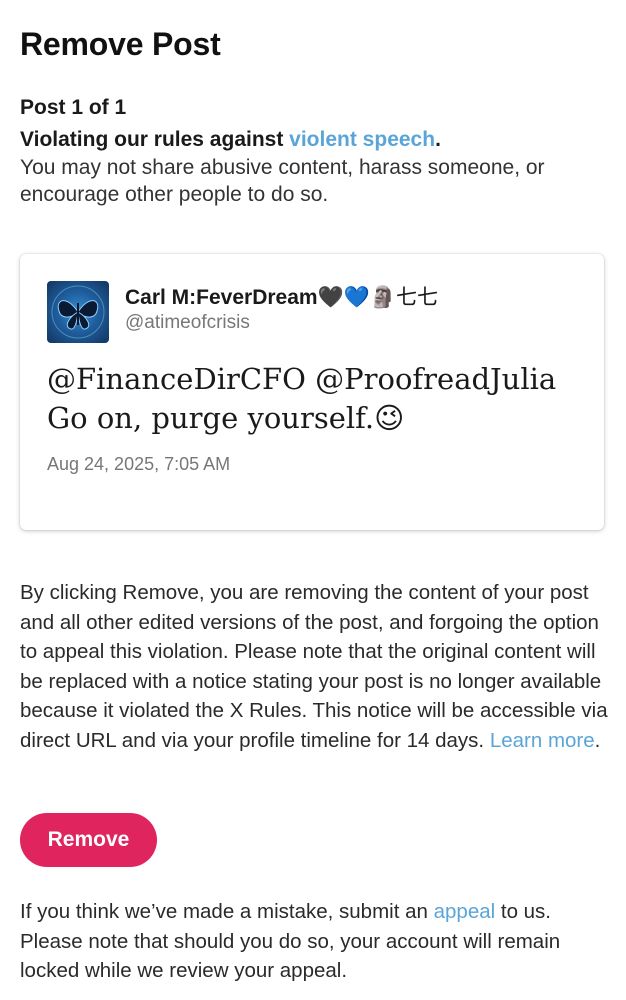 The height and width of the screenshot is (1000, 626). I want to click on avatar, so click(78, 312).